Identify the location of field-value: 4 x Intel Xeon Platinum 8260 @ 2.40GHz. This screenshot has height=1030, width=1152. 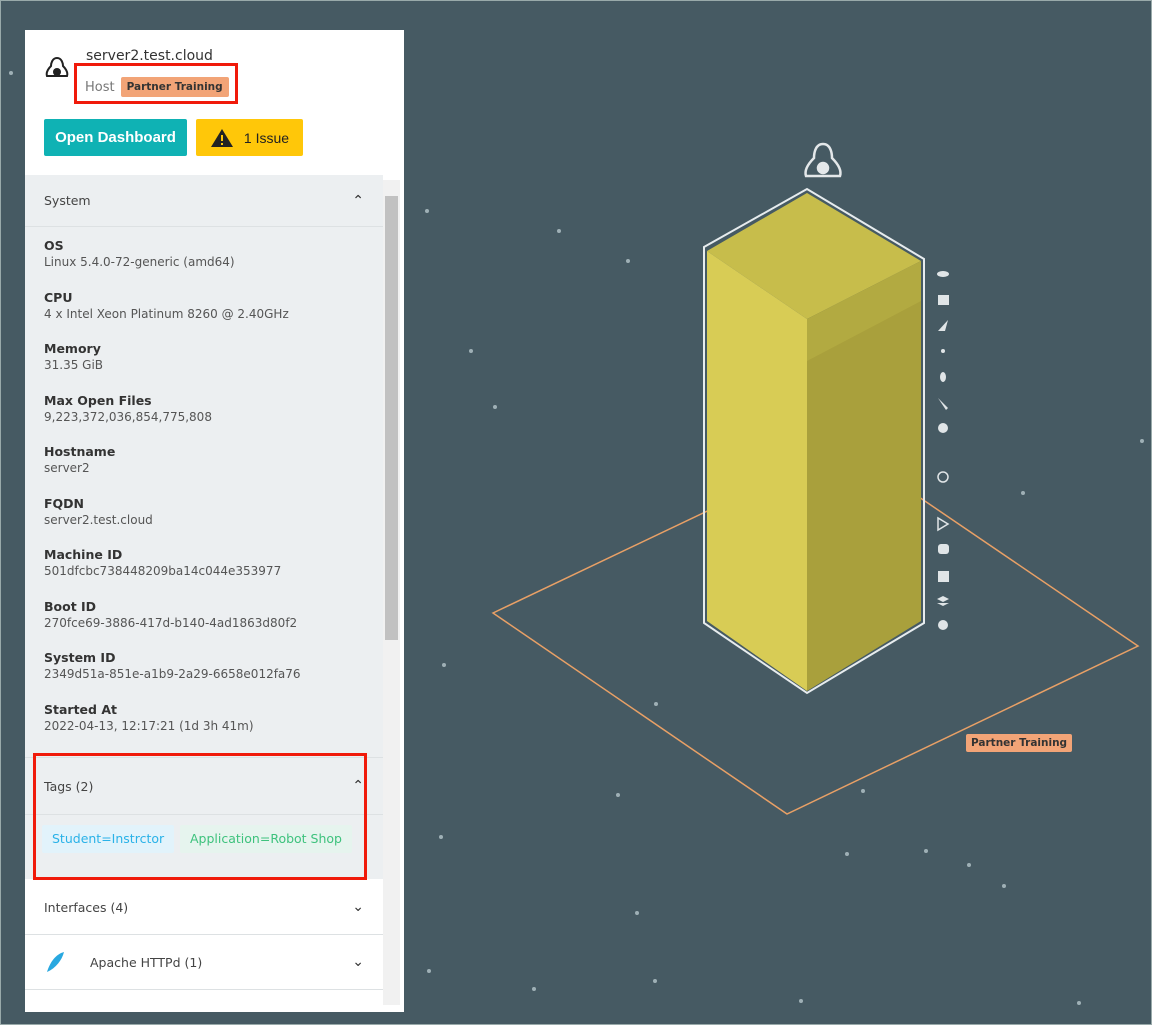
(166, 313).